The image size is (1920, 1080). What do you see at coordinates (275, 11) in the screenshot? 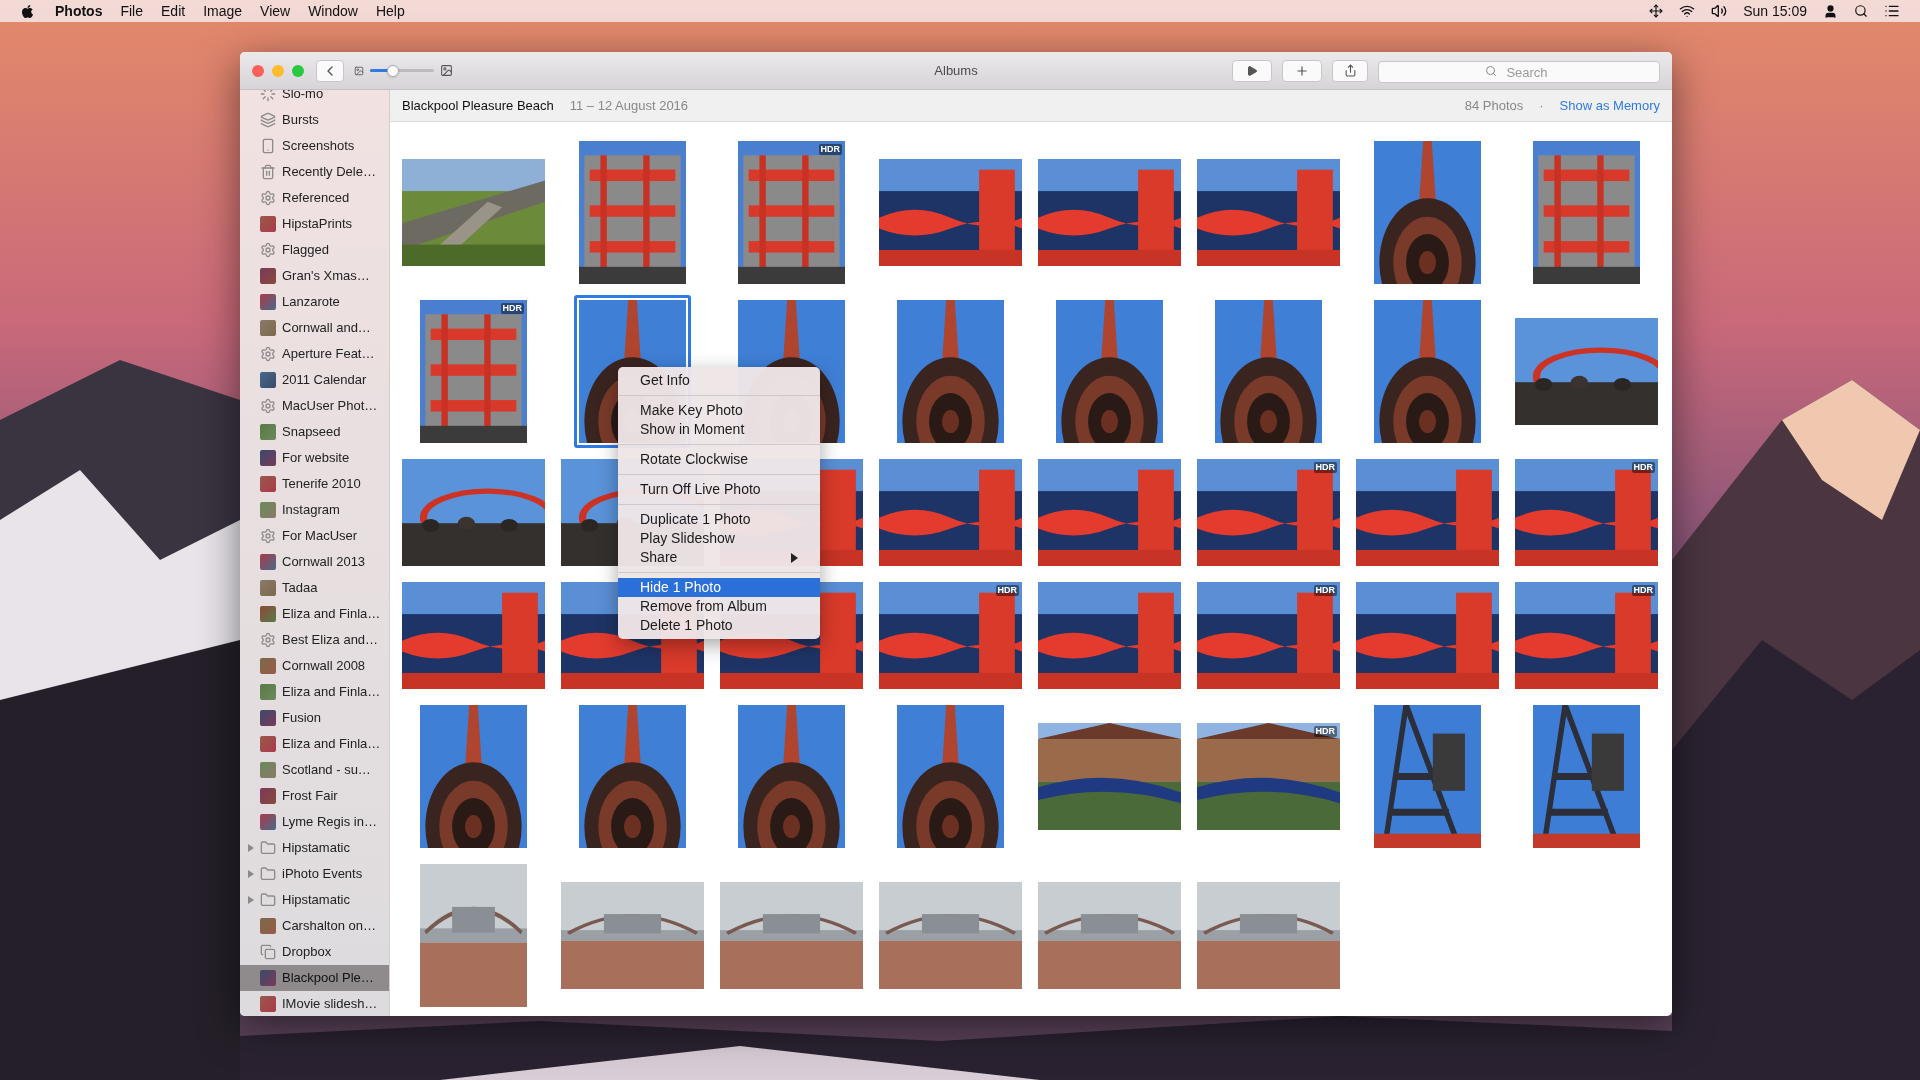
I see `menu-item: View` at bounding box center [275, 11].